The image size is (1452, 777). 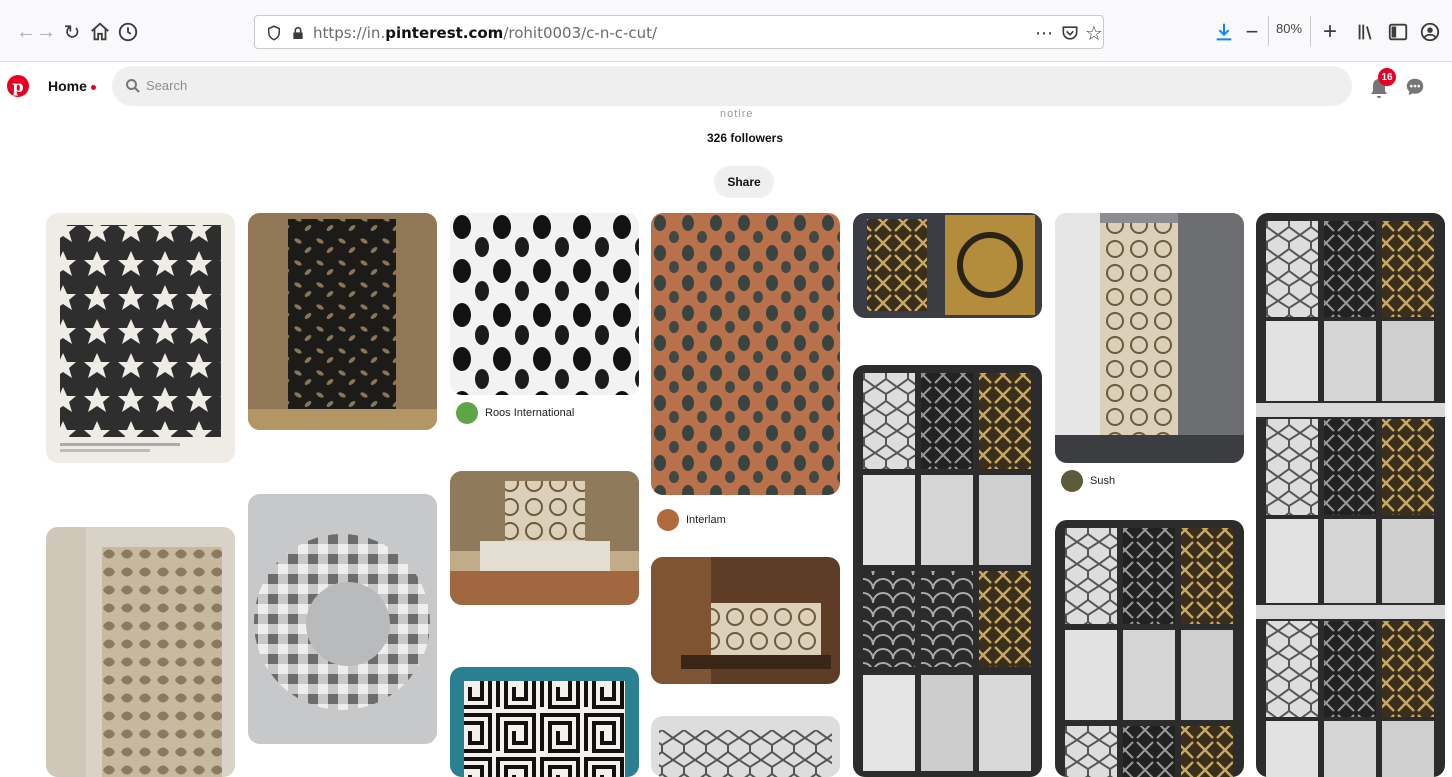 I want to click on pin-greek-key-panel, so click(x=544, y=722).